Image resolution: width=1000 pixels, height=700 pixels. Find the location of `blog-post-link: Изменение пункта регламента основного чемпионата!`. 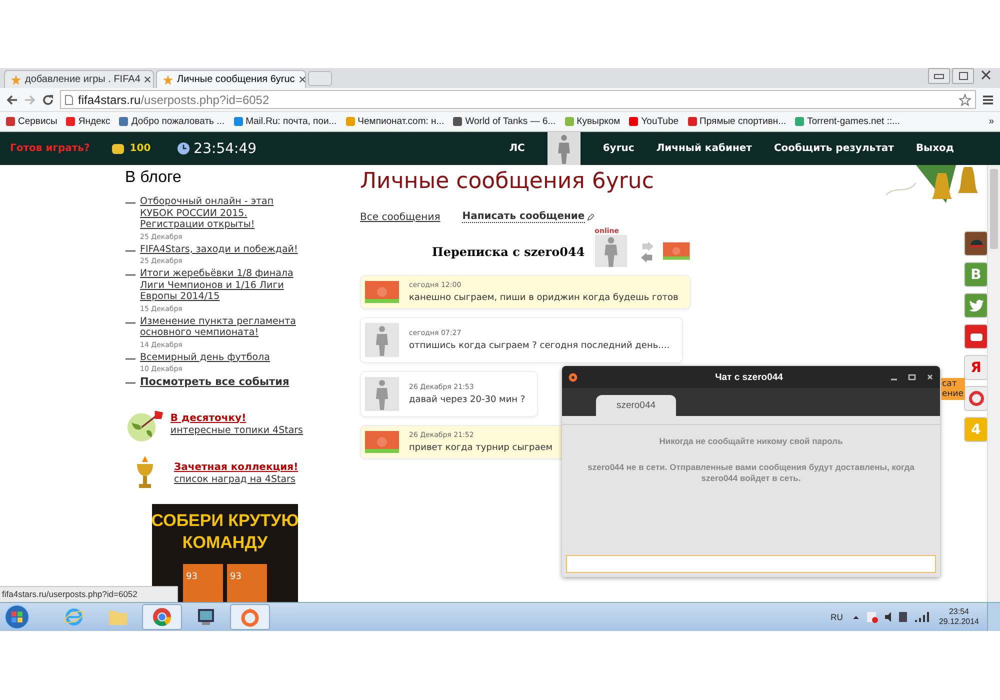

blog-post-link: Изменение пункта регламента основного чемпионата! is located at coordinates (221, 327).